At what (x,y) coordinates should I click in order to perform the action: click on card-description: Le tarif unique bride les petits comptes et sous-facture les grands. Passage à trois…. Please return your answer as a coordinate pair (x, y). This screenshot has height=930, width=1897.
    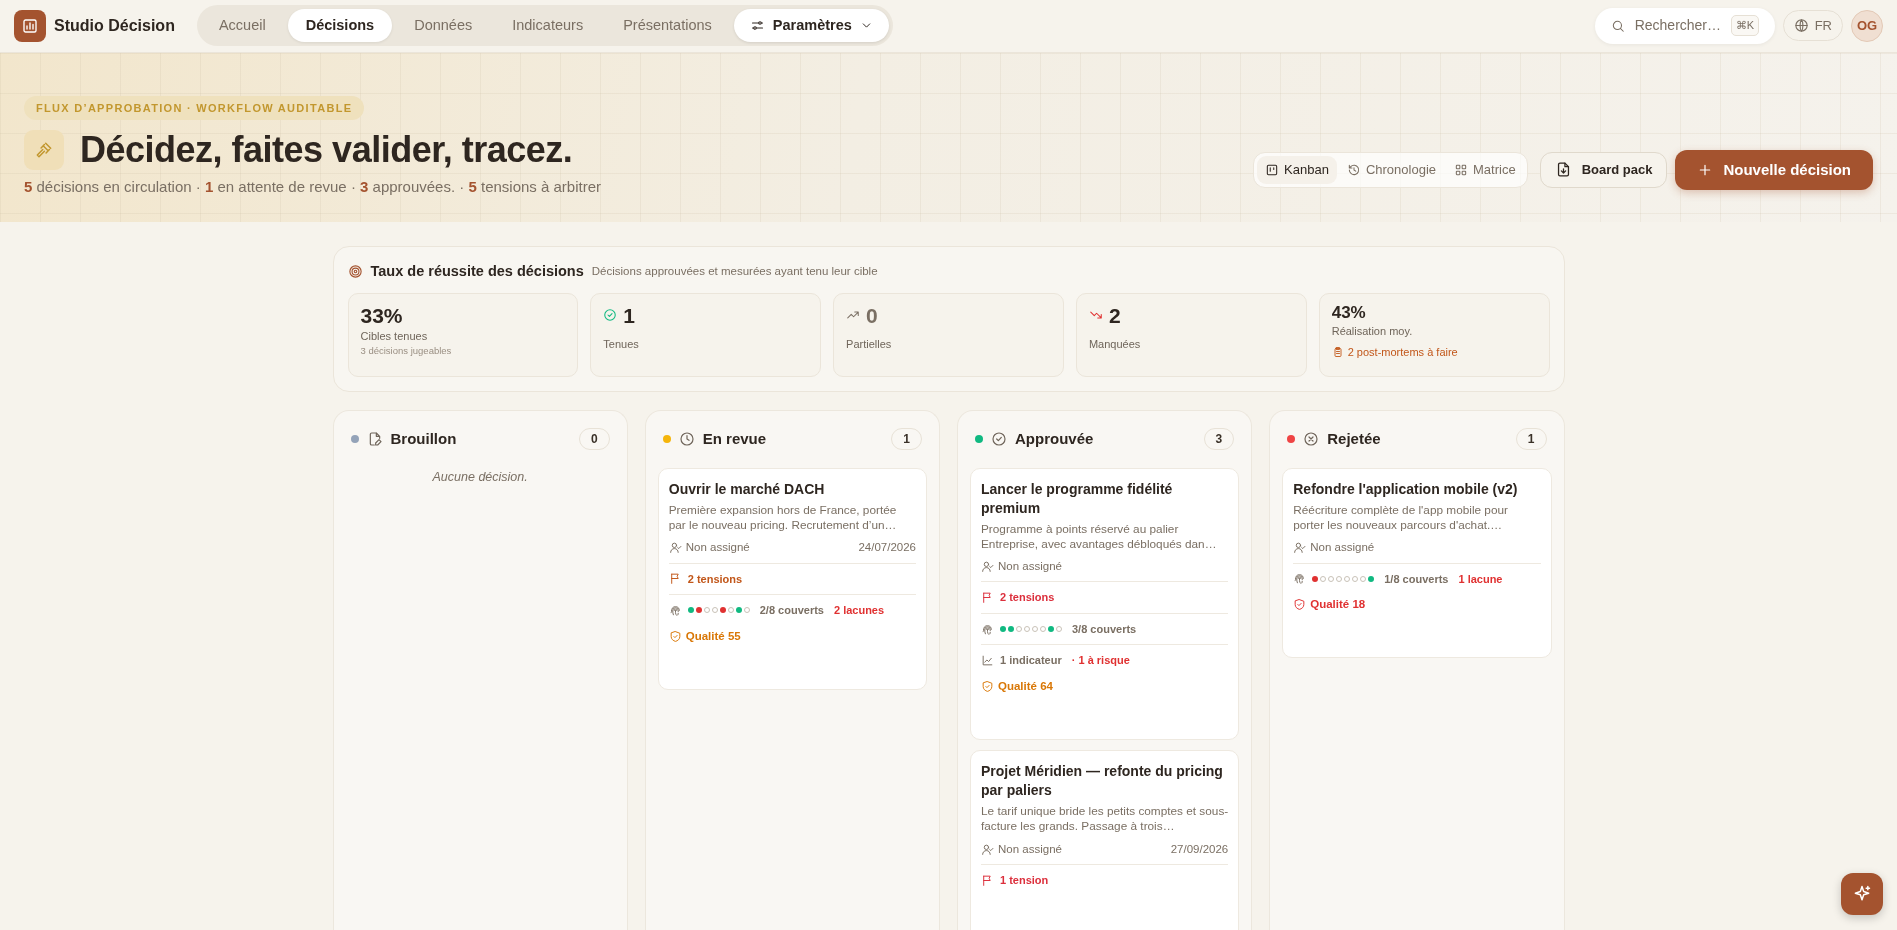
    Looking at the image, I should click on (1105, 819).